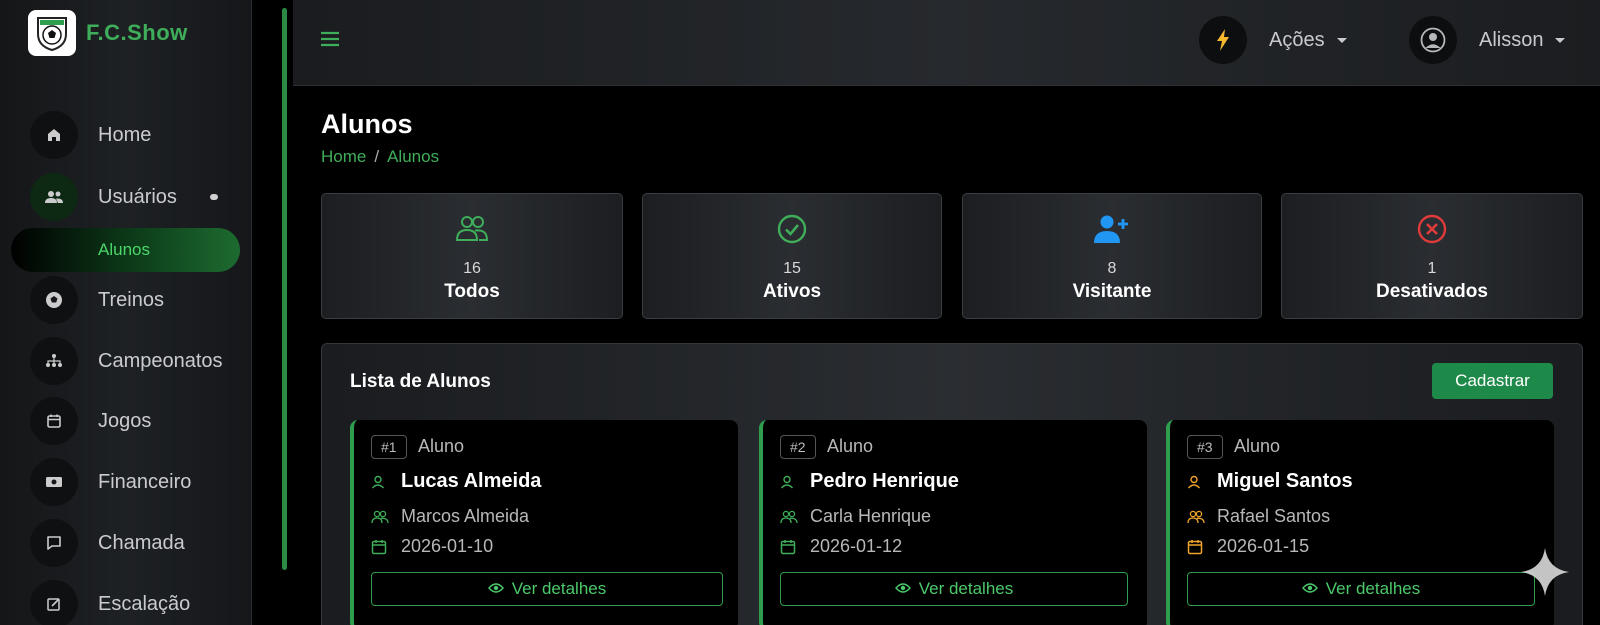 This screenshot has width=1600, height=625. What do you see at coordinates (137, 196) in the screenshot?
I see `sidebar-item-label: Usuários` at bounding box center [137, 196].